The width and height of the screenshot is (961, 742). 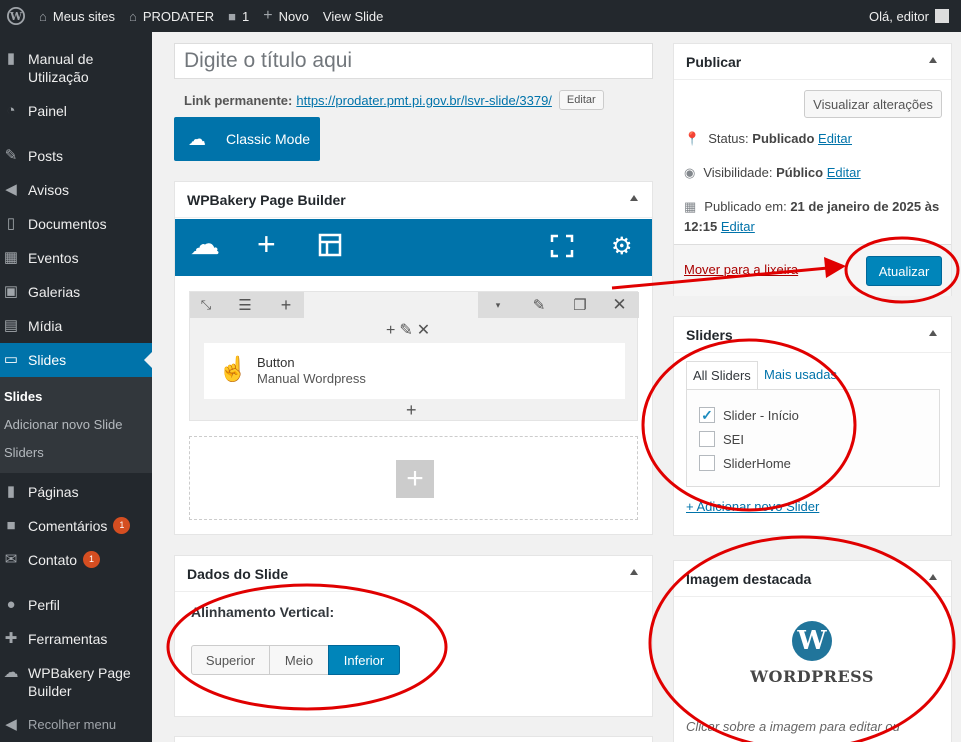 I want to click on sidebar-item-avisos: ◀ Avisos, so click(x=76, y=190).